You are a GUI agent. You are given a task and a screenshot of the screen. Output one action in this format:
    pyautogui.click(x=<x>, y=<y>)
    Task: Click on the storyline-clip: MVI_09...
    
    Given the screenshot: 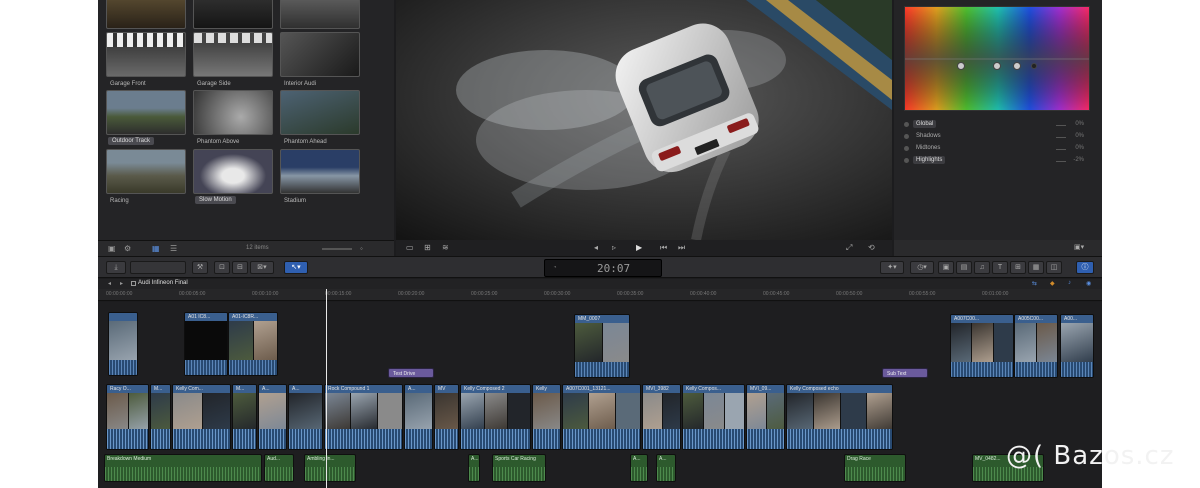 What is the action you would take?
    pyautogui.click(x=765, y=417)
    